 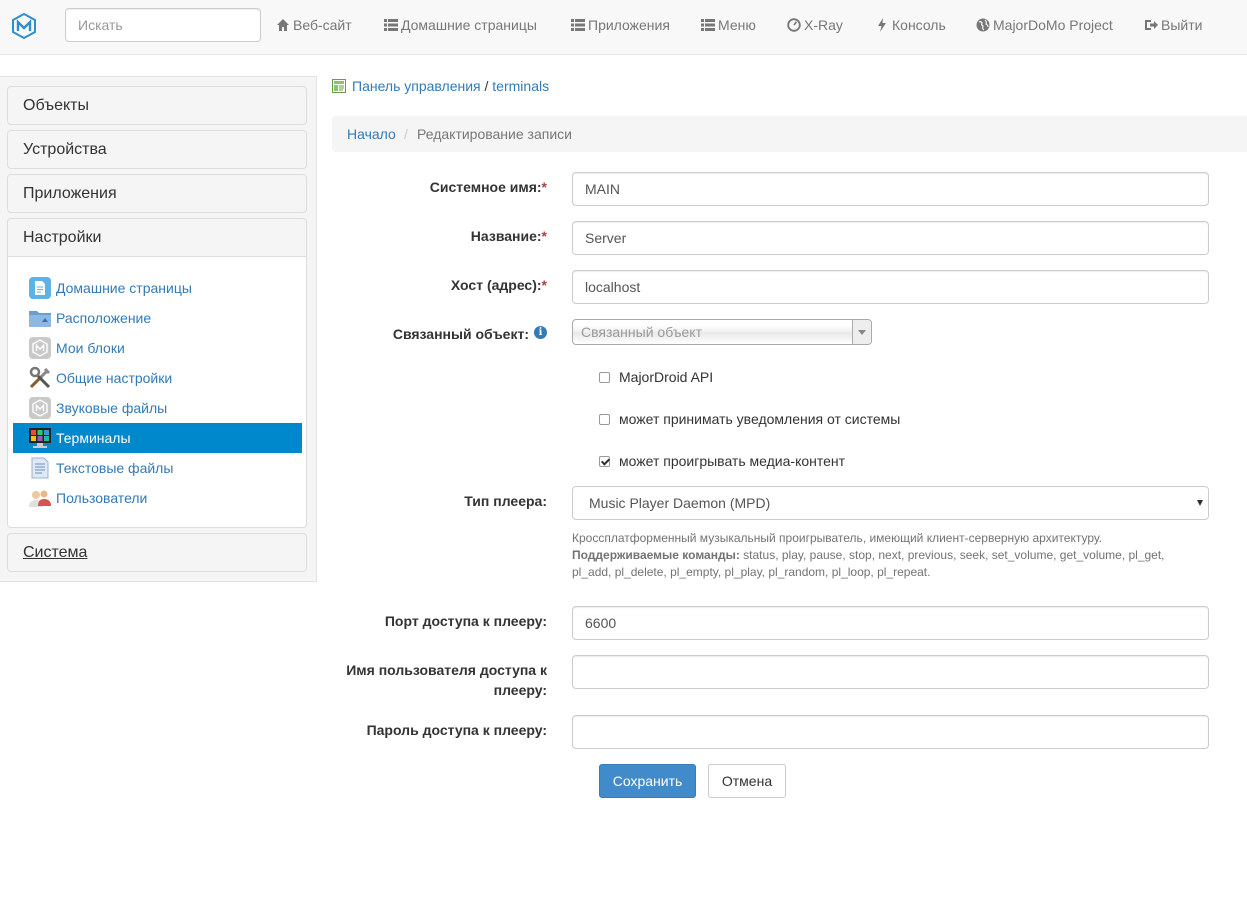 I want to click on nav-website: Веб-сайт, so click(x=314, y=25).